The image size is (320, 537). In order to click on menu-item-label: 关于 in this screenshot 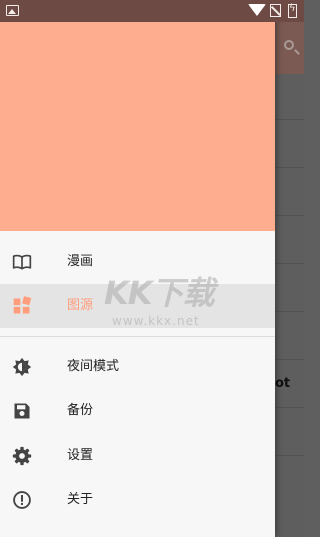, I will do `click(80, 499)`.